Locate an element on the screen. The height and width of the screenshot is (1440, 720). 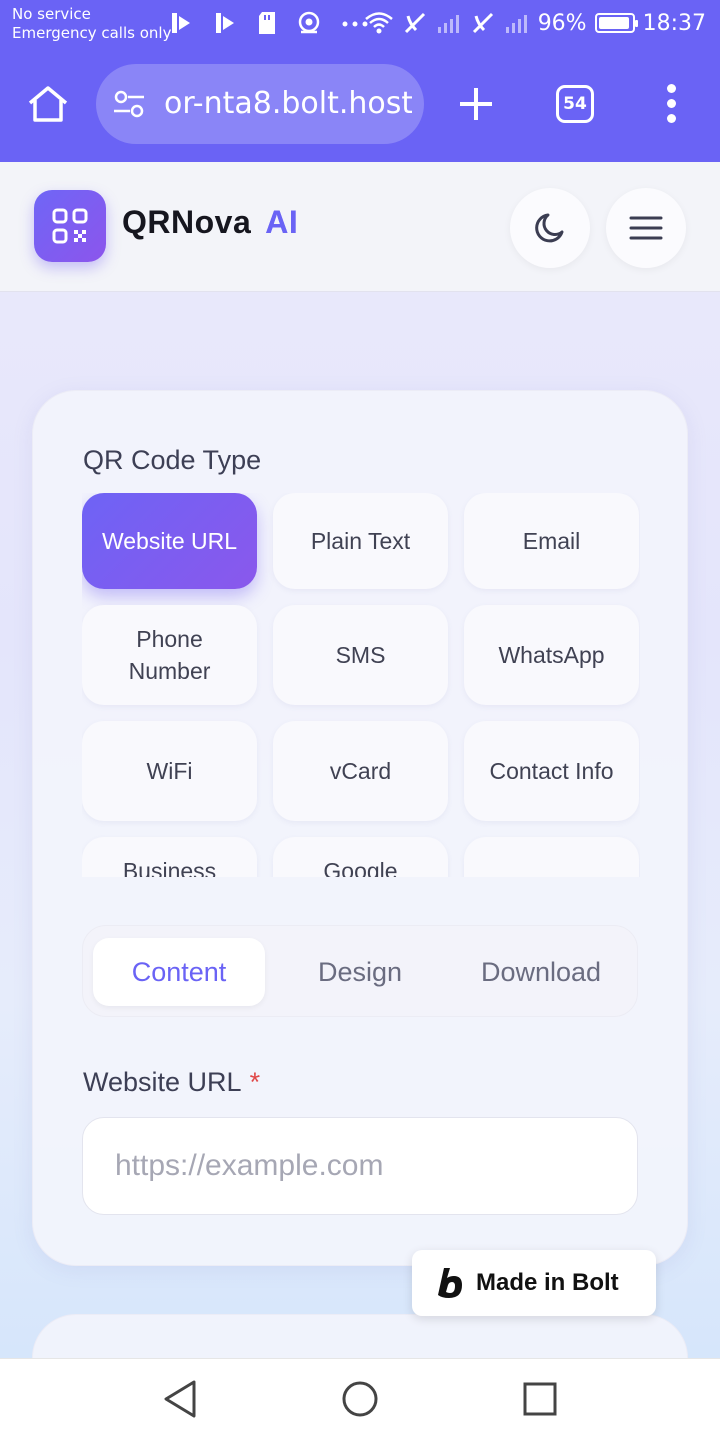
type-option-sms: SMS is located at coordinates (360, 655).